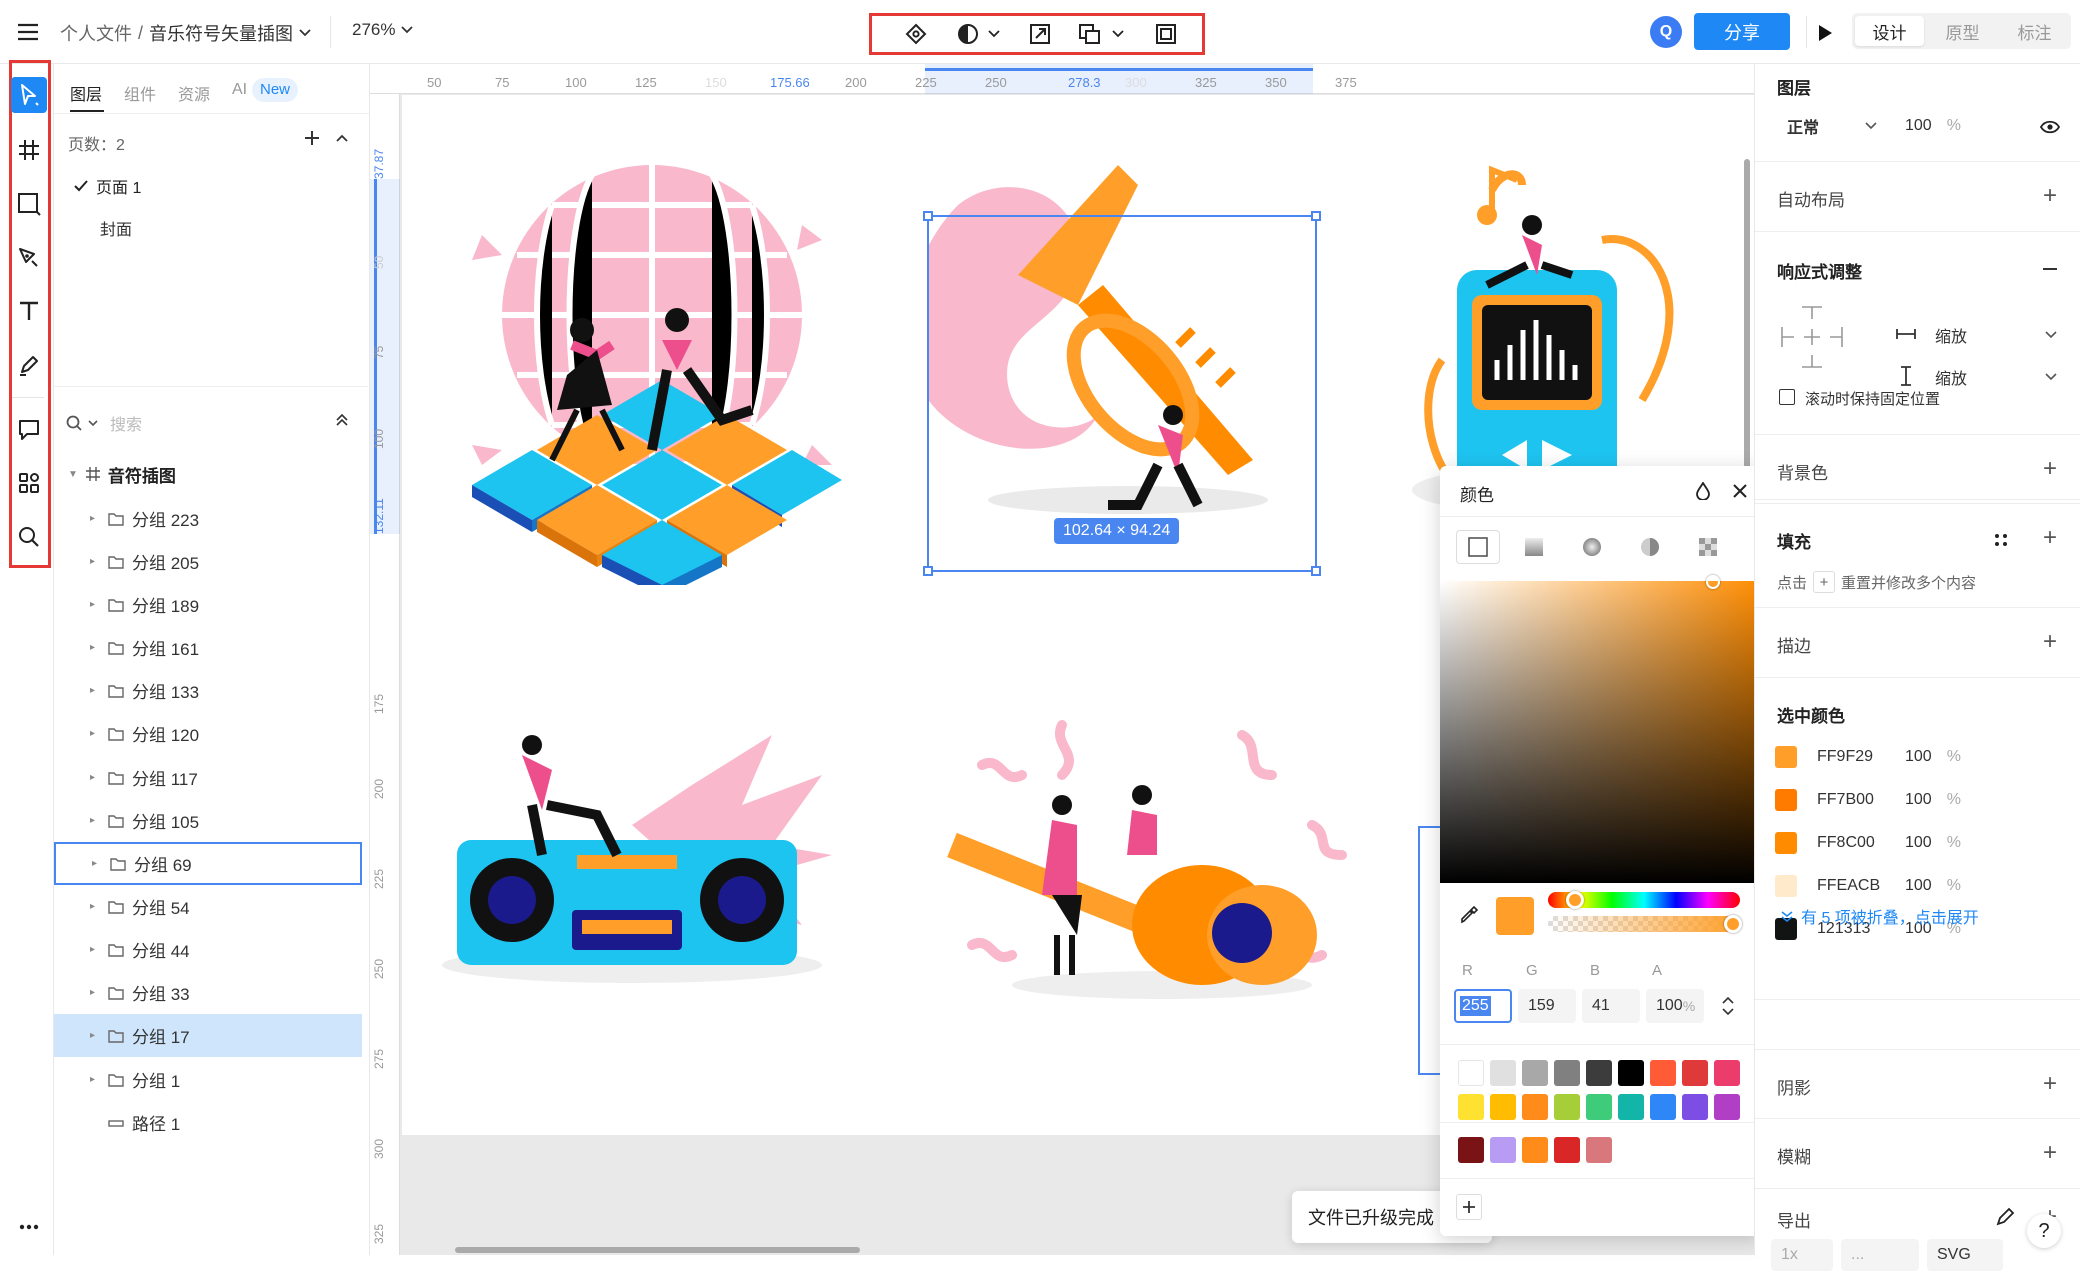 Image resolution: width=2080 pixels, height=1271 pixels. Describe the element at coordinates (212, 1079) in the screenshot. I see `layer-item: ▸ 分组 1` at that location.